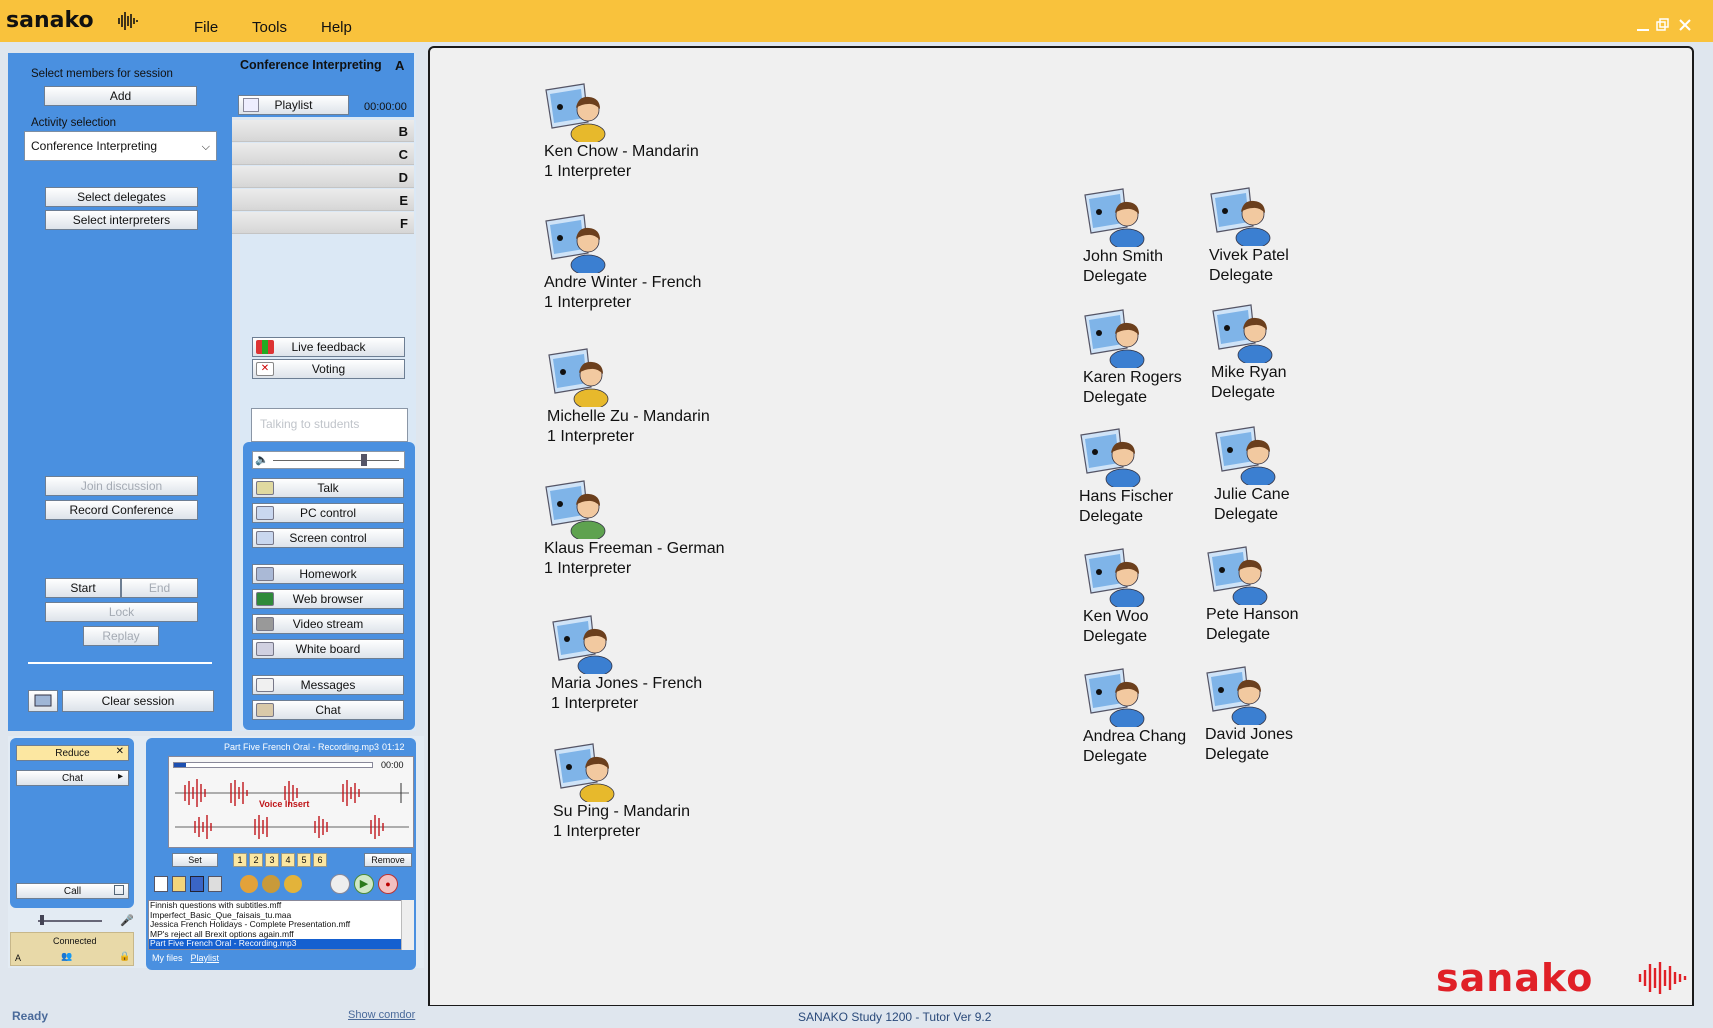 The height and width of the screenshot is (1028, 1713). Describe the element at coordinates (293, 105) in the screenshot. I see `playlist-button: Playlist` at that location.